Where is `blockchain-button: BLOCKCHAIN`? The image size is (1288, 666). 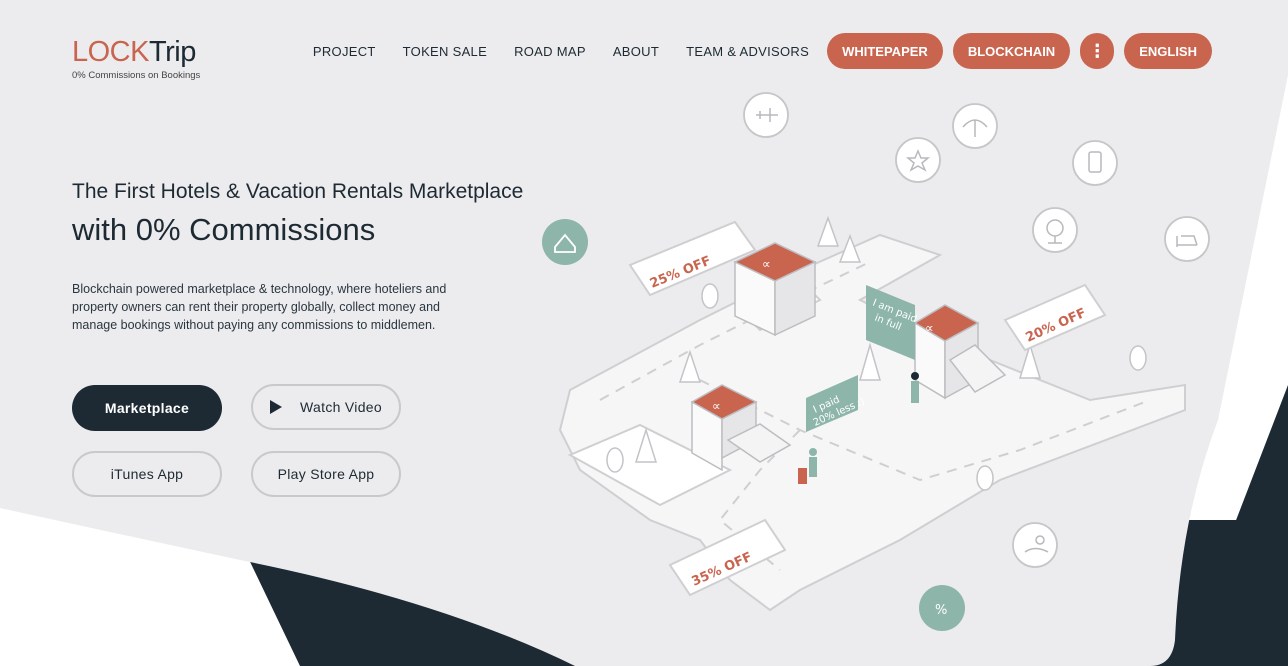
blockchain-button: BLOCKCHAIN is located at coordinates (1011, 51).